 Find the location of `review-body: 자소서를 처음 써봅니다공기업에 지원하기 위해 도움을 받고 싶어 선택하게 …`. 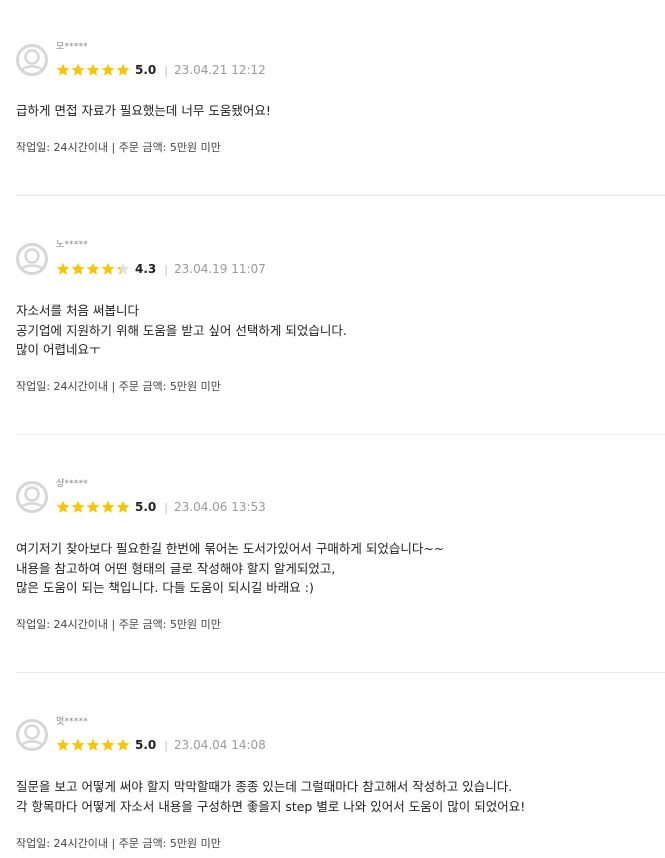

review-body: 자소서를 처음 써봅니다공기업에 지원하기 위해 도움을 받고 싶어 선택하게 … is located at coordinates (181, 330).